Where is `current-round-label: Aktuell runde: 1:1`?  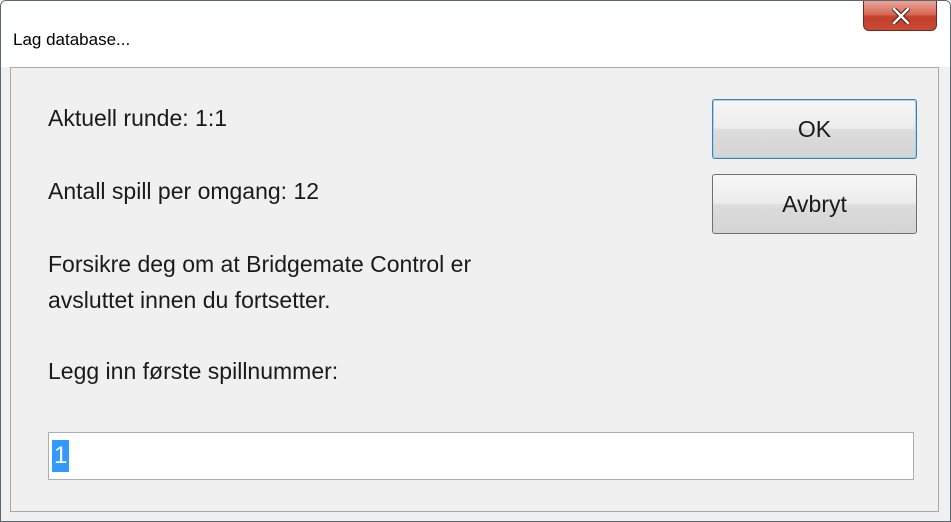 current-round-label: Aktuell runde: 1:1 is located at coordinates (138, 118).